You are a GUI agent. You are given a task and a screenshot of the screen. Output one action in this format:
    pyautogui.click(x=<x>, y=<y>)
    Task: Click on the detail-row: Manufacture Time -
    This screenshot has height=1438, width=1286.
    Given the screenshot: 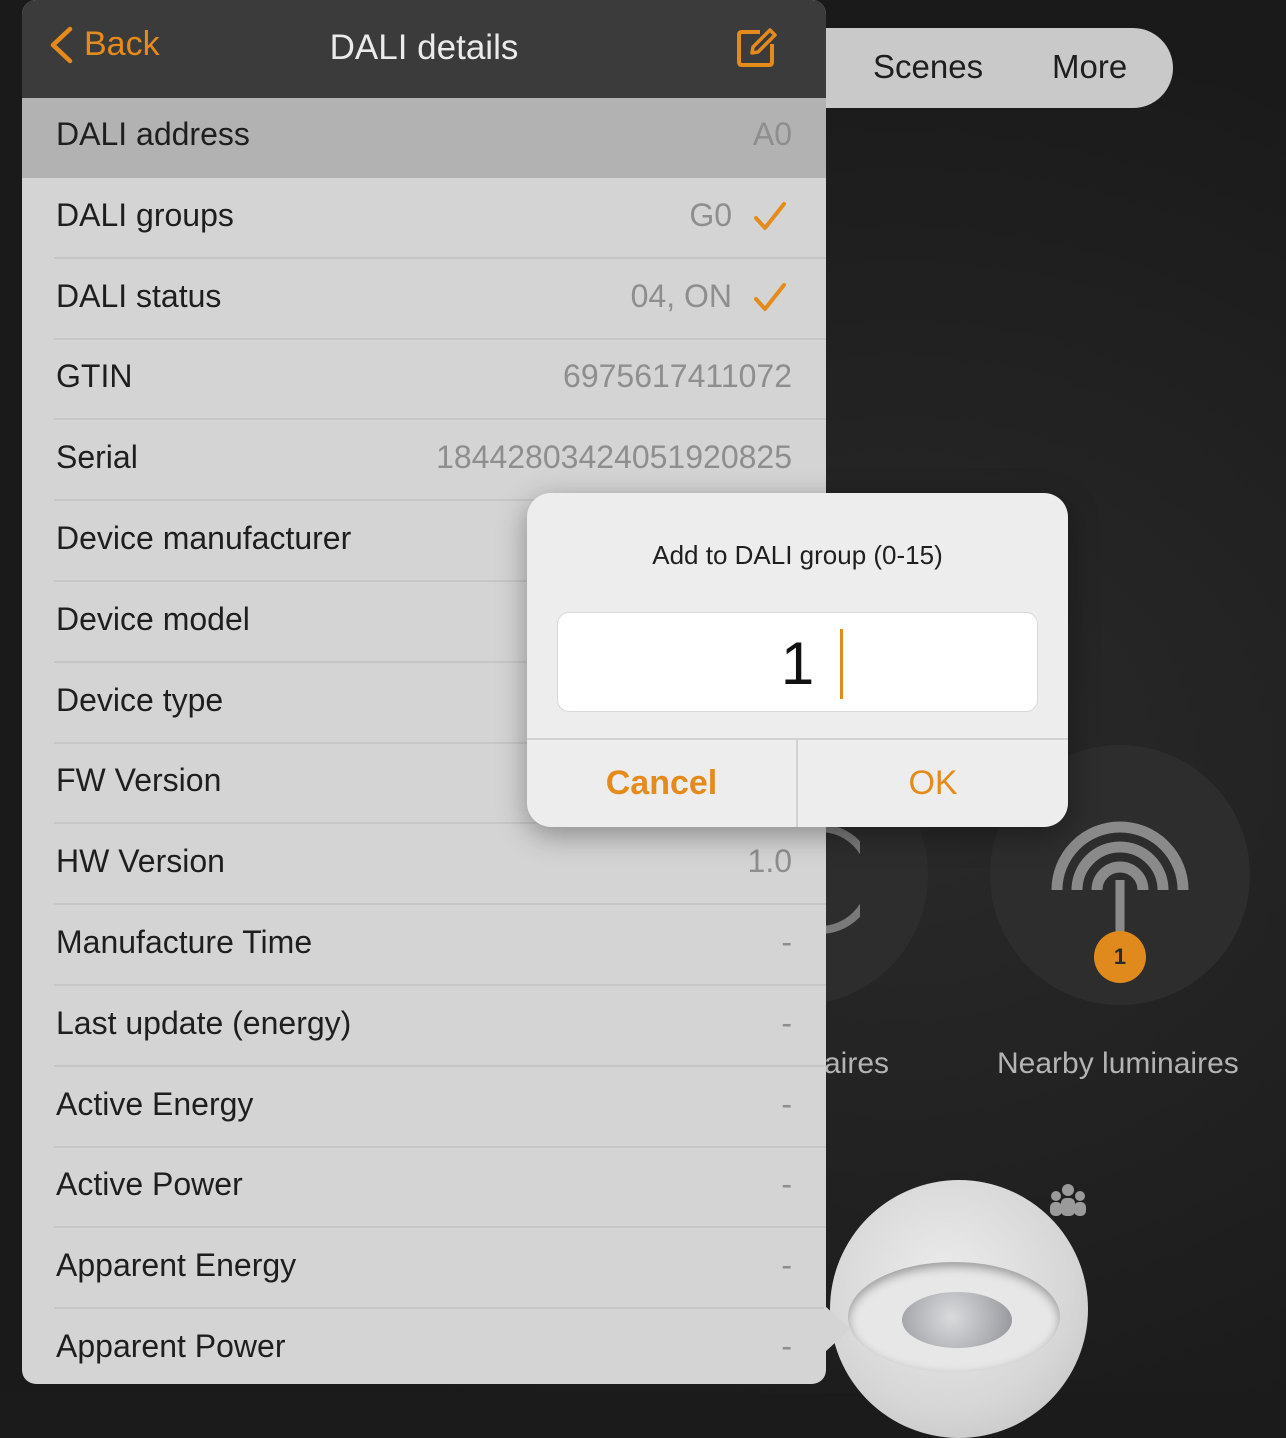 What is the action you would take?
    pyautogui.click(x=424, y=946)
    